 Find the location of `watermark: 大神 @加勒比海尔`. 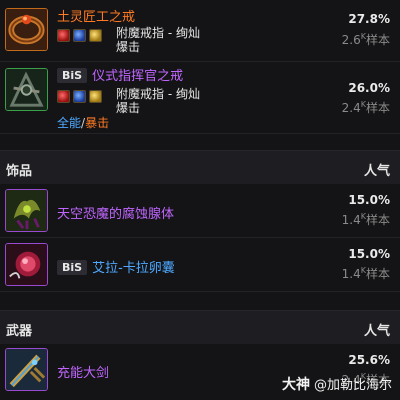

watermark: 大神 @加勒比海尔 is located at coordinates (337, 384).